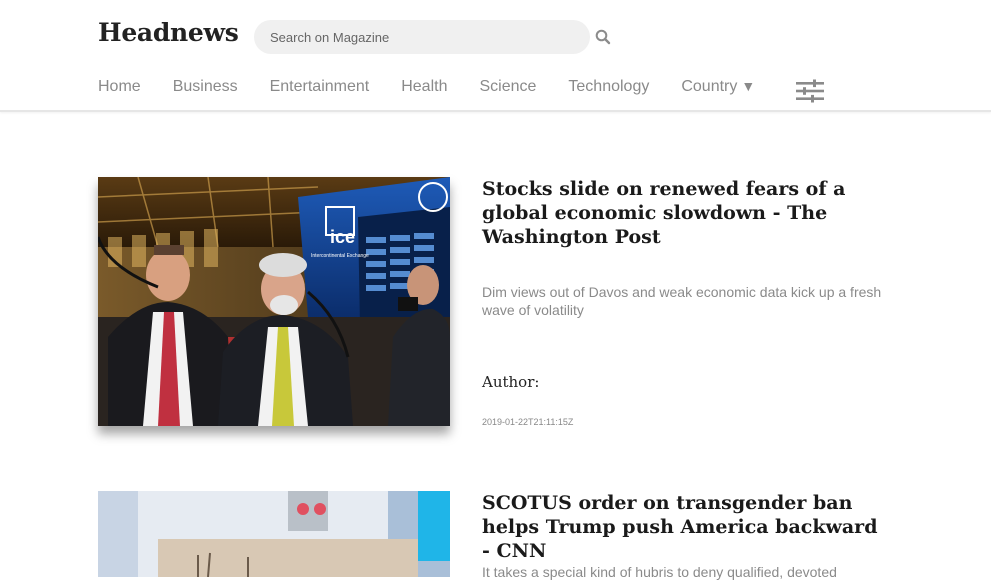  I want to click on article-author-label: Author:, so click(511, 382).